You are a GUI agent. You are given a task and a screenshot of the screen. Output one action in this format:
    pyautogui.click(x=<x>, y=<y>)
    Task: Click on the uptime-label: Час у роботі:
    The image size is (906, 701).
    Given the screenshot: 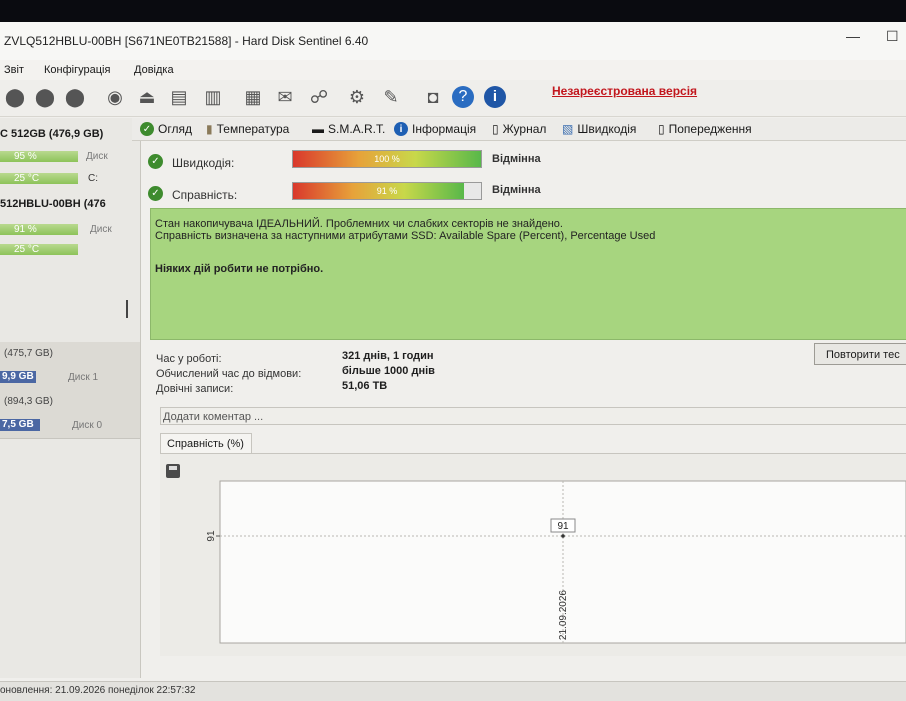 What is the action you would take?
    pyautogui.click(x=189, y=359)
    